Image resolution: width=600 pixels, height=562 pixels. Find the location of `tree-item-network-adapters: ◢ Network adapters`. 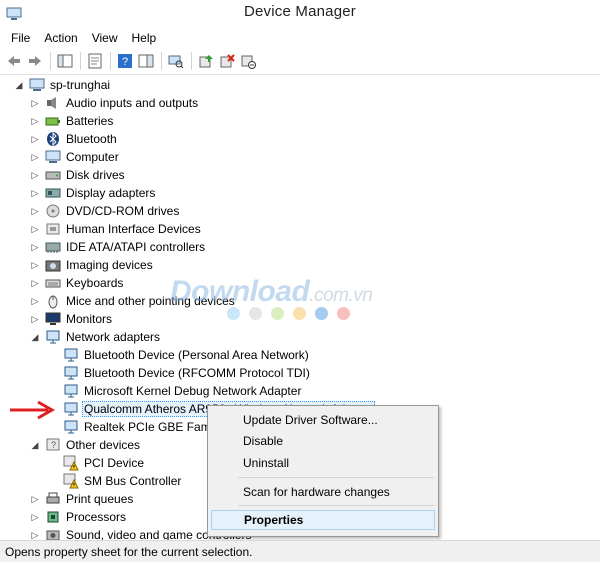

tree-item-network-adapters: ◢ Network adapters is located at coordinates (96, 337).